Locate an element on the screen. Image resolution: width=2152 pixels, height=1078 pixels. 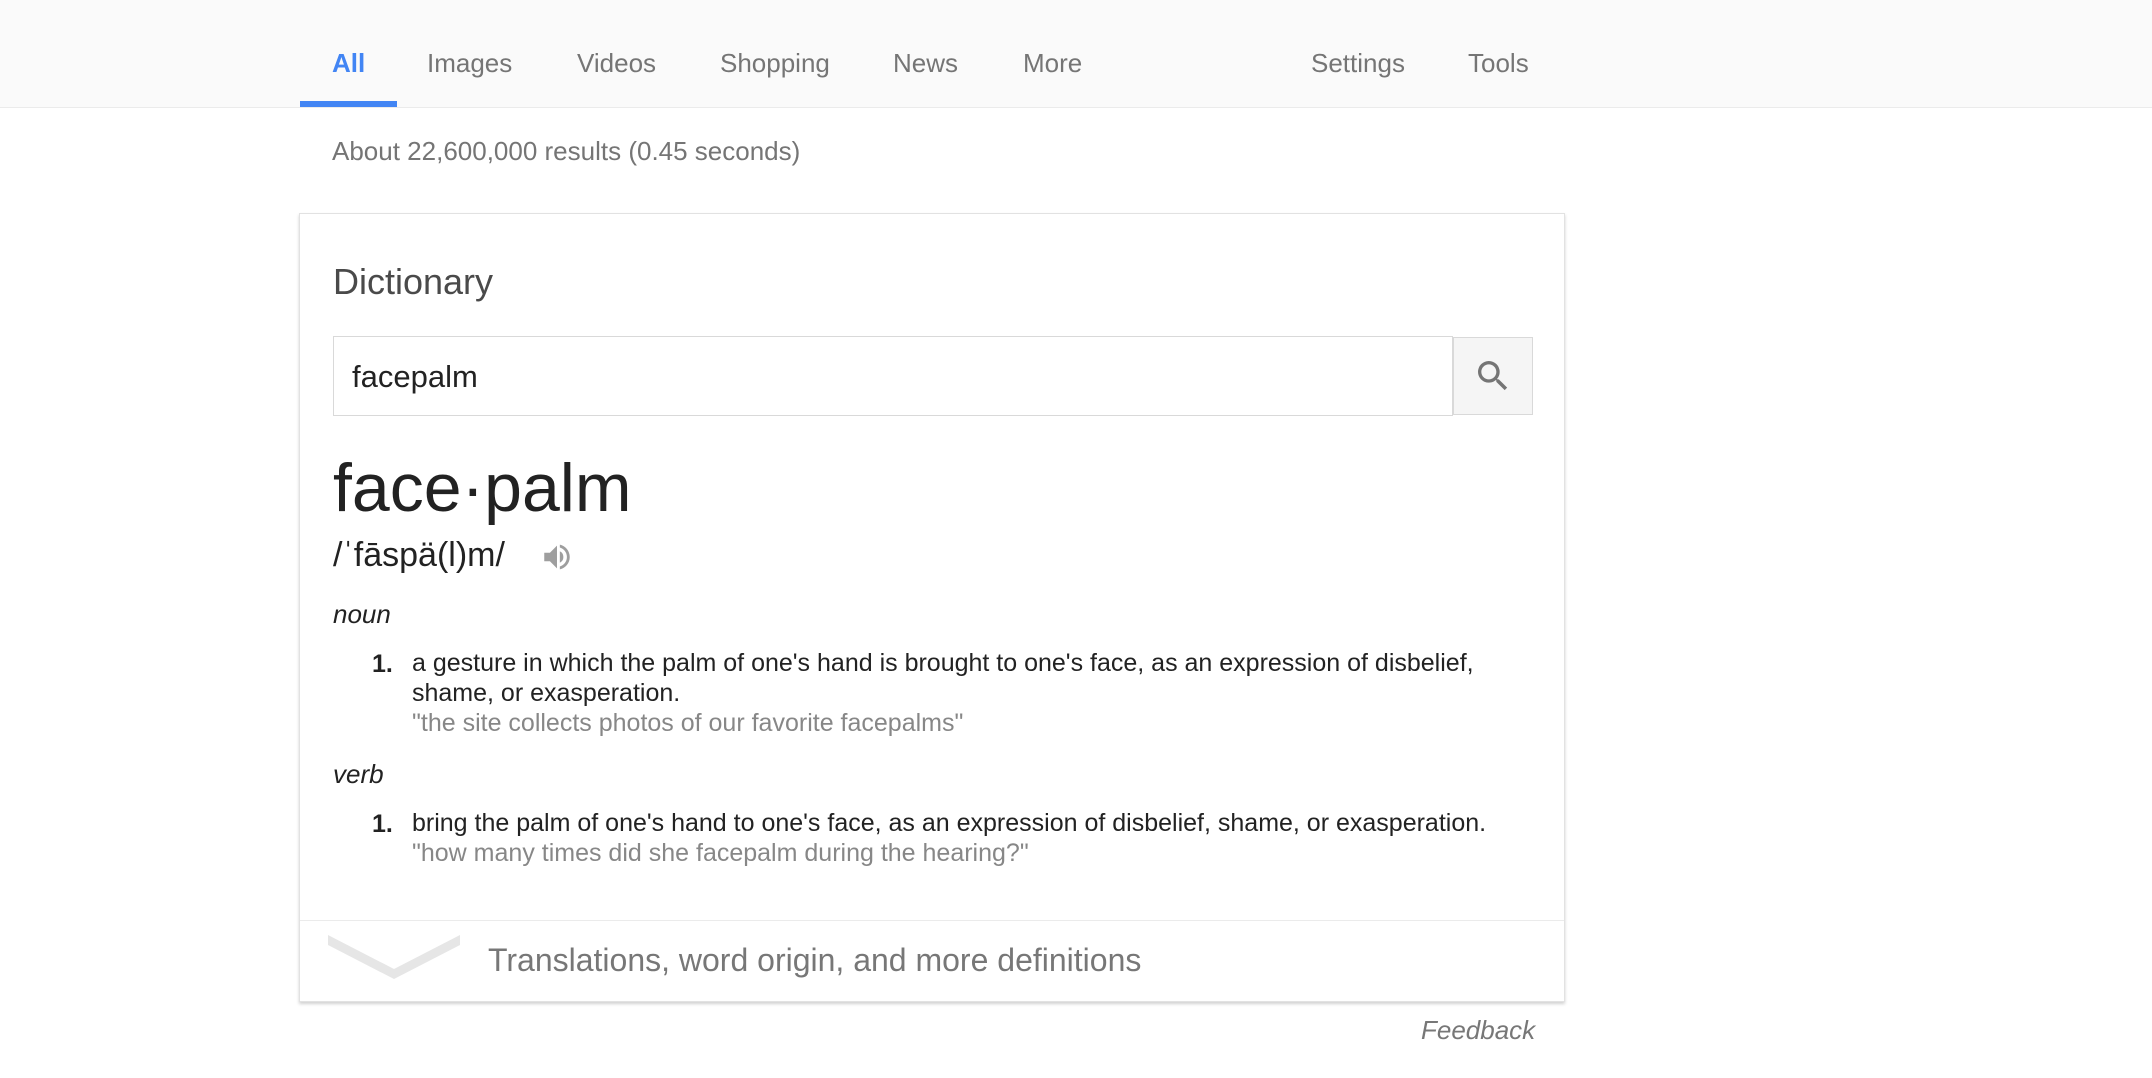
search-input-value: facepalm is located at coordinates (415, 376).